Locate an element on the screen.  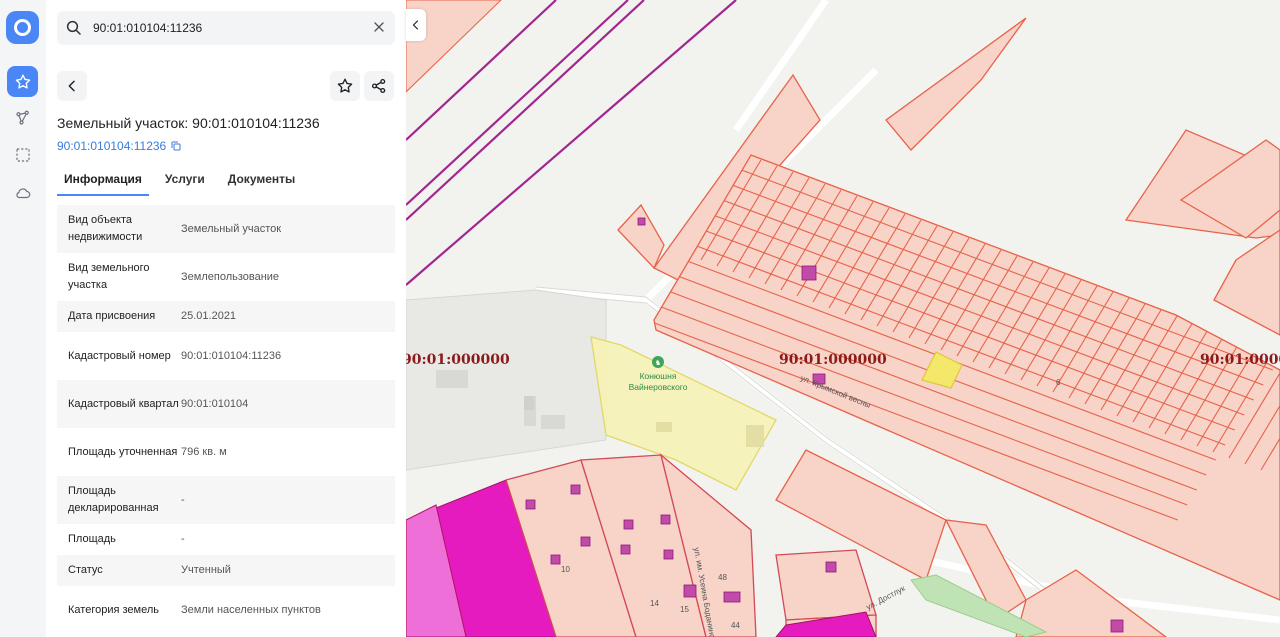
add-to-favorites-button is located at coordinates (345, 86).